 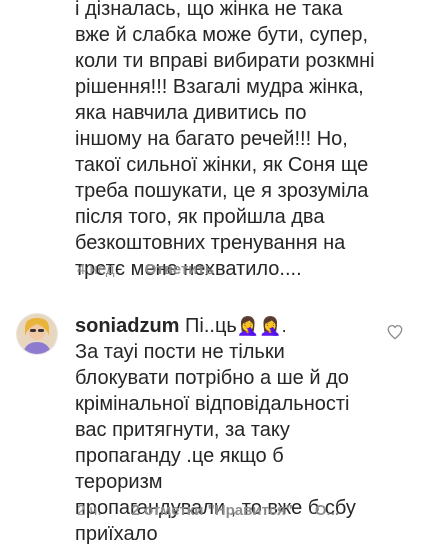 I want to click on comment-first-text: Пі..ць, so click(x=211, y=326).